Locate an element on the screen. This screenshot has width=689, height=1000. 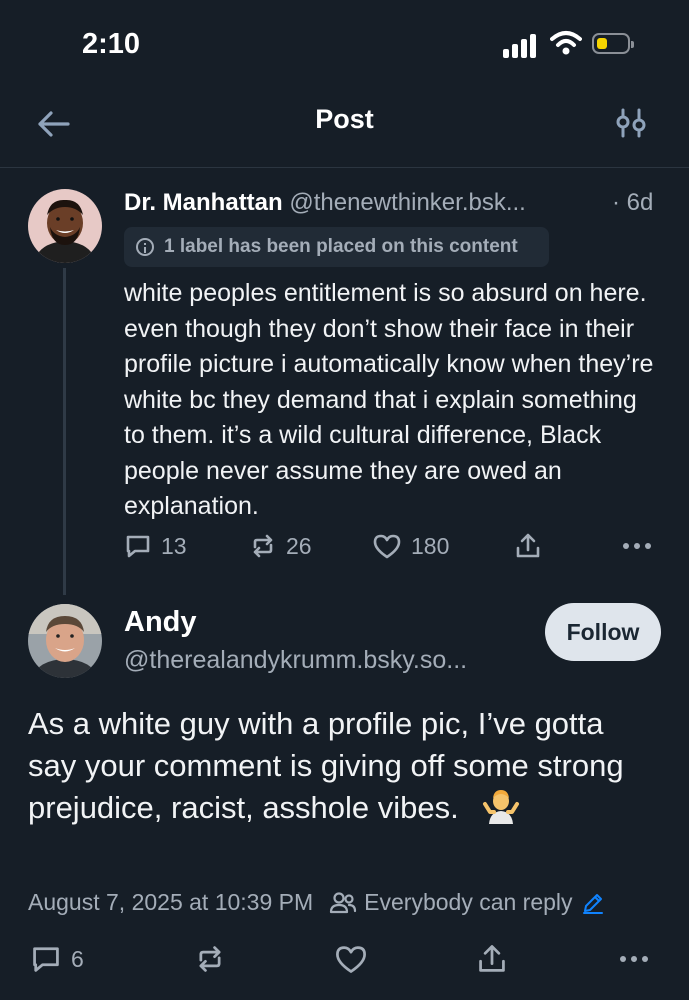
status-time: 2:10 is located at coordinates (111, 44).